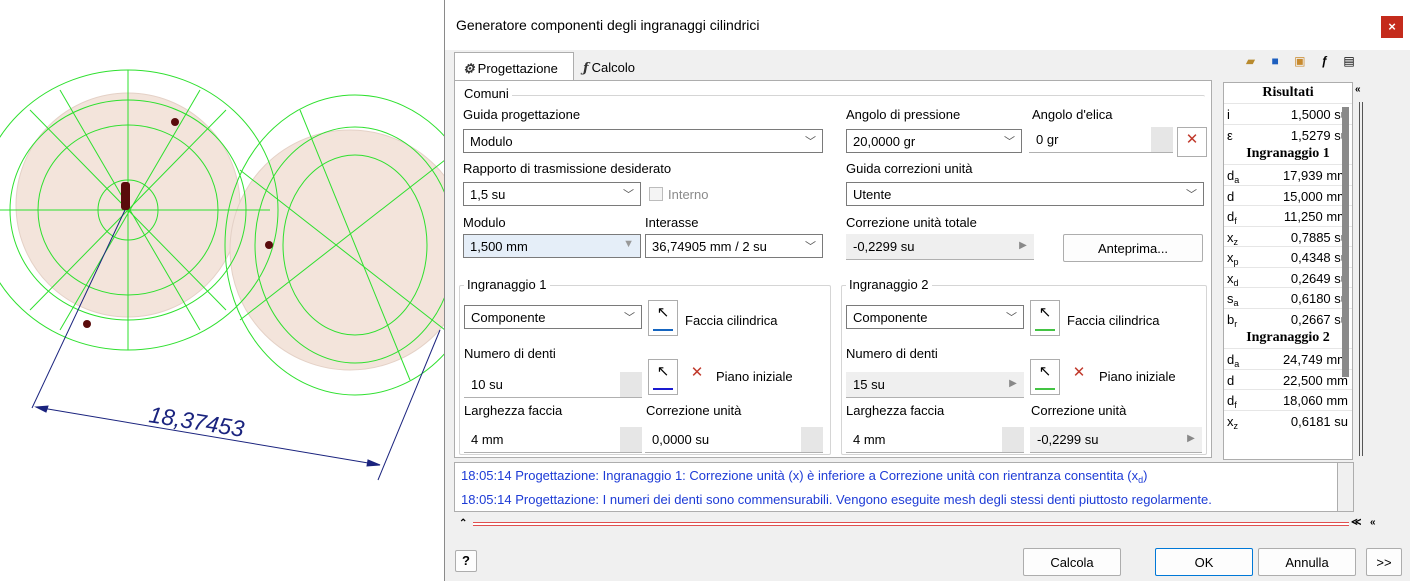 The width and height of the screenshot is (1410, 581). I want to click on gear2-denti-input: 15 su ▶, so click(935, 385).